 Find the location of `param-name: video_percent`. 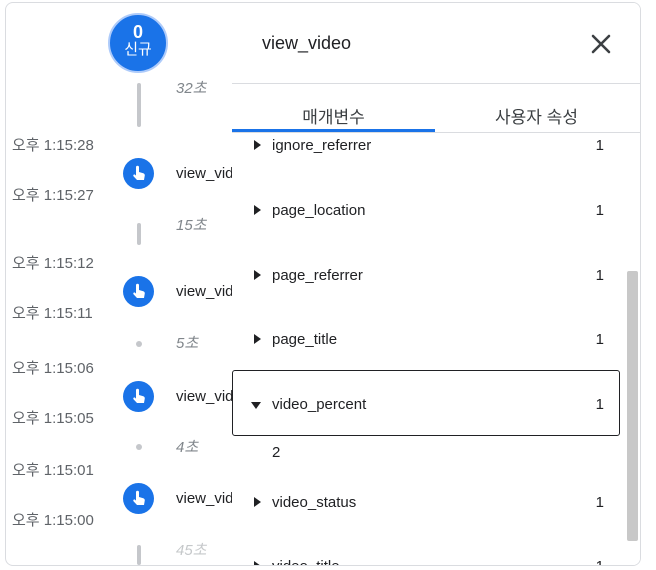

param-name: video_percent is located at coordinates (319, 404).